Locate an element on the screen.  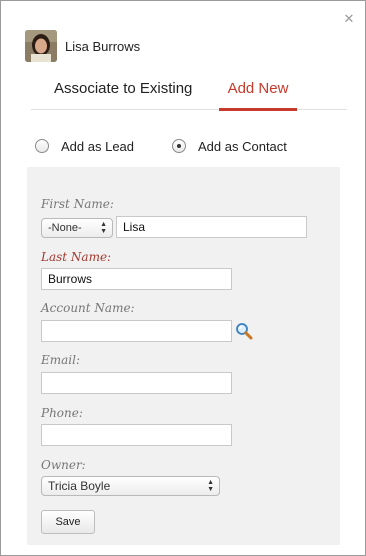
tab-add-new: Add New is located at coordinates (258, 93).